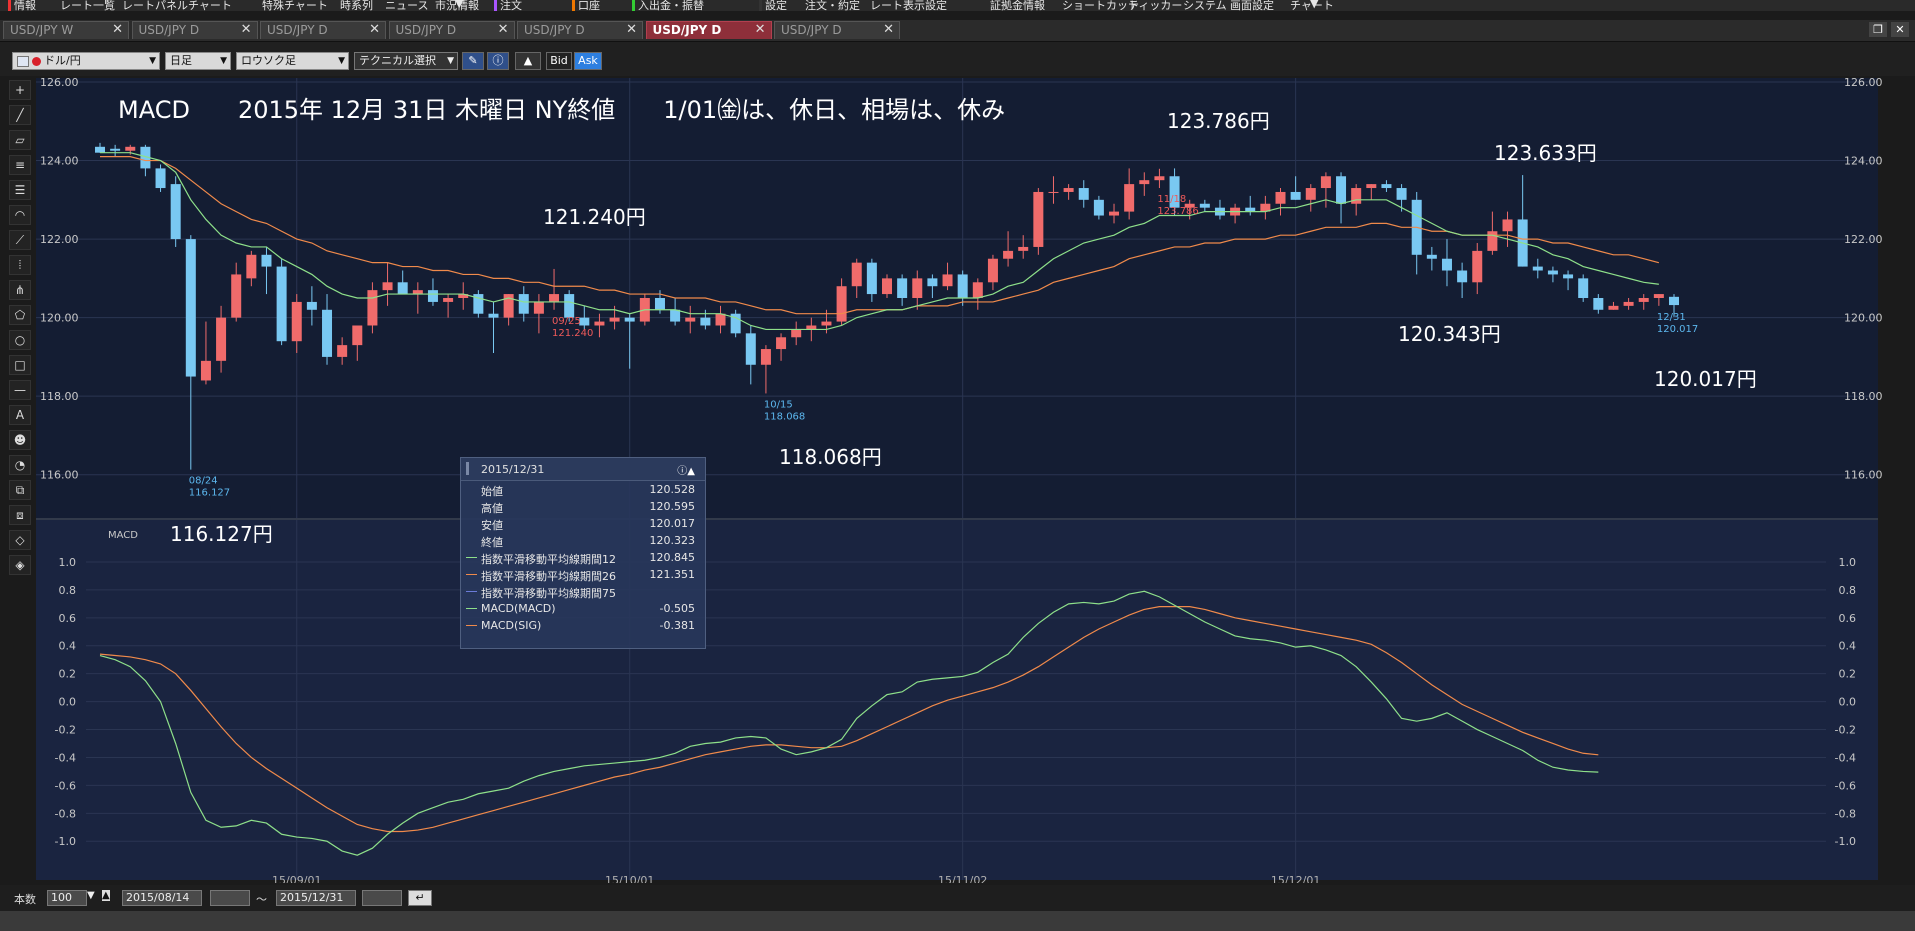 The image size is (1915, 931). Describe the element at coordinates (554, 30) in the screenshot. I see `tab-label: USD/JPY D` at that location.